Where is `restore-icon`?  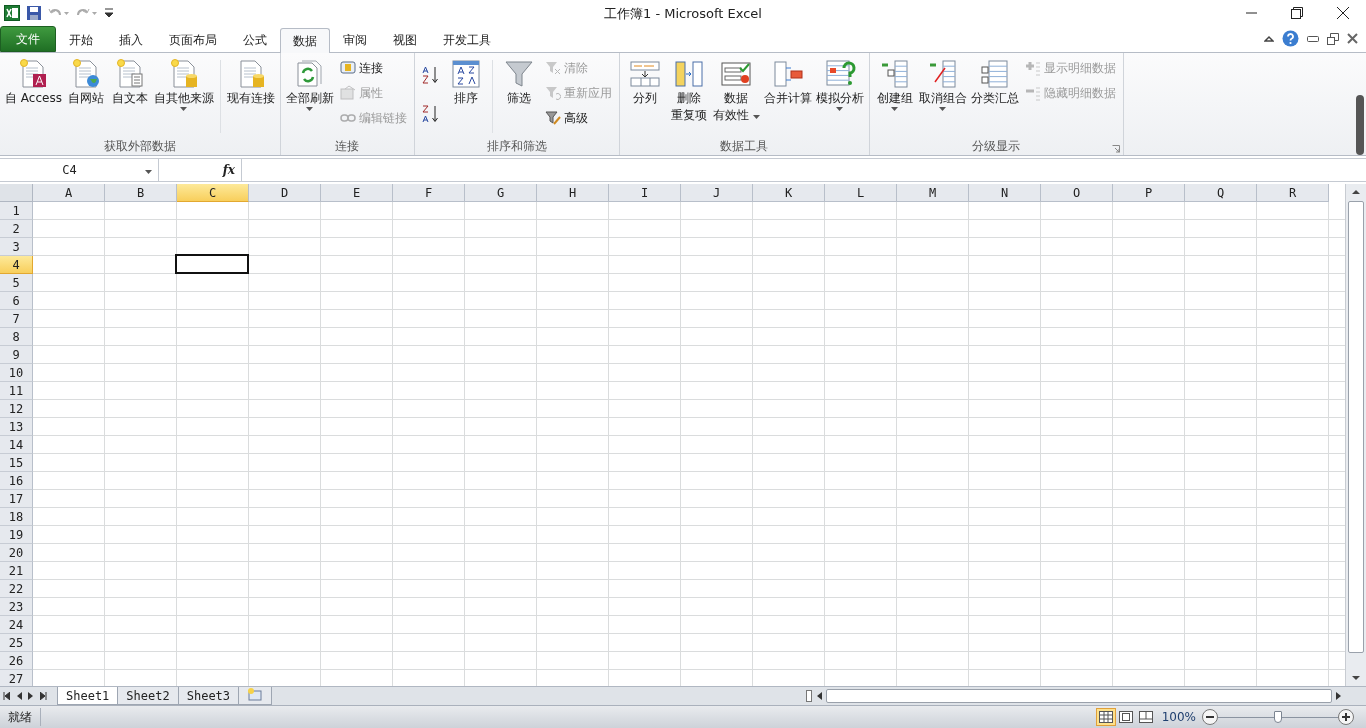 restore-icon is located at coordinates (1297, 13).